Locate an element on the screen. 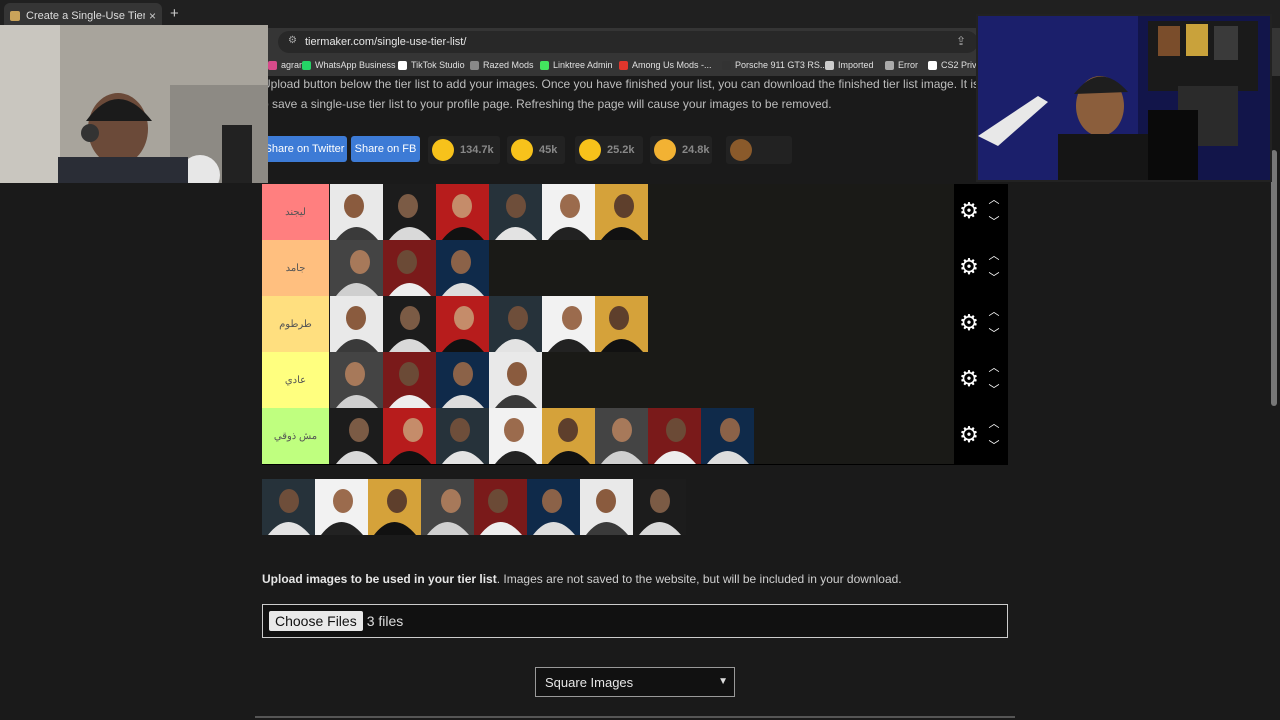 Image resolution: width=1280 pixels, height=720 pixels. tier-label: طرطوم is located at coordinates (295, 324).